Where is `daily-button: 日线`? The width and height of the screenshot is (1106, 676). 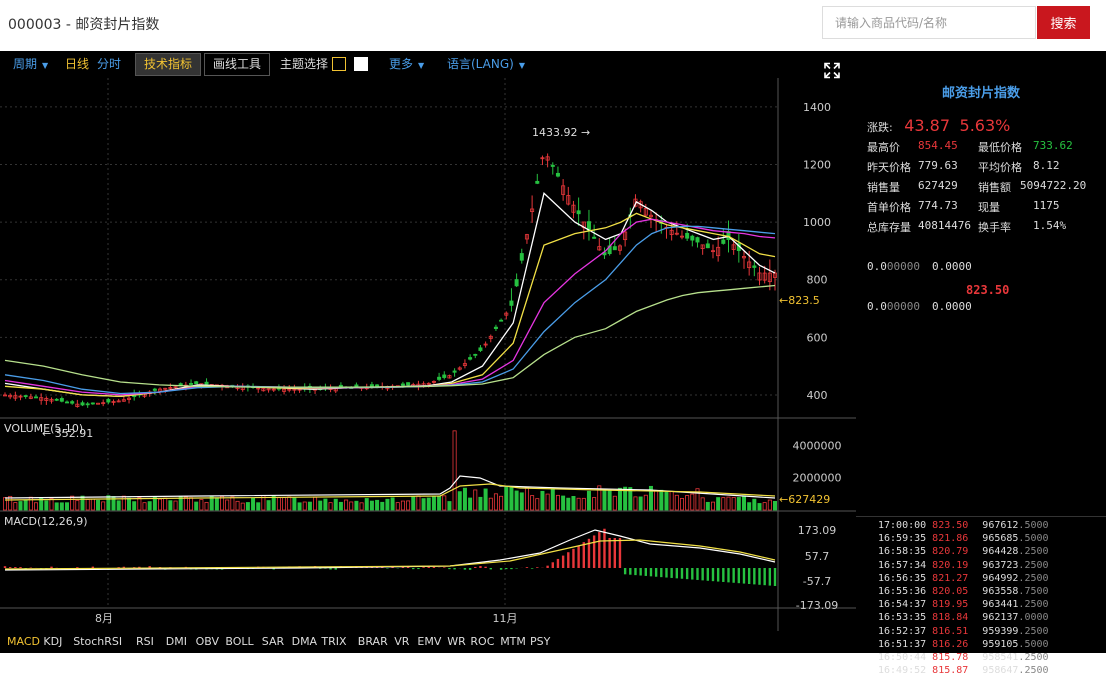
daily-button: 日线 is located at coordinates (77, 64).